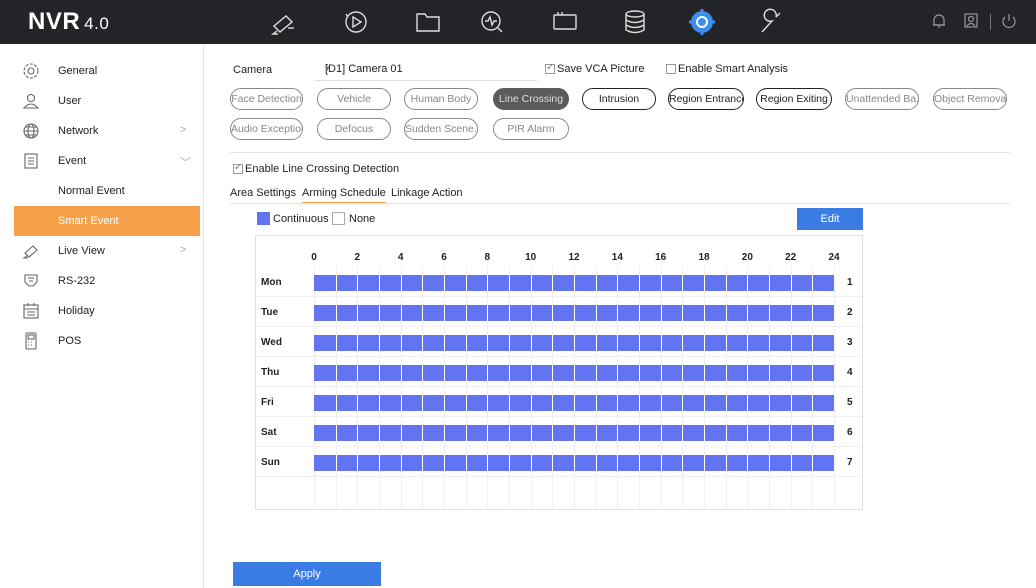 This screenshot has width=1036, height=588. I want to click on camera-select: [D1] Camera 01 ▾, so click(426, 69).